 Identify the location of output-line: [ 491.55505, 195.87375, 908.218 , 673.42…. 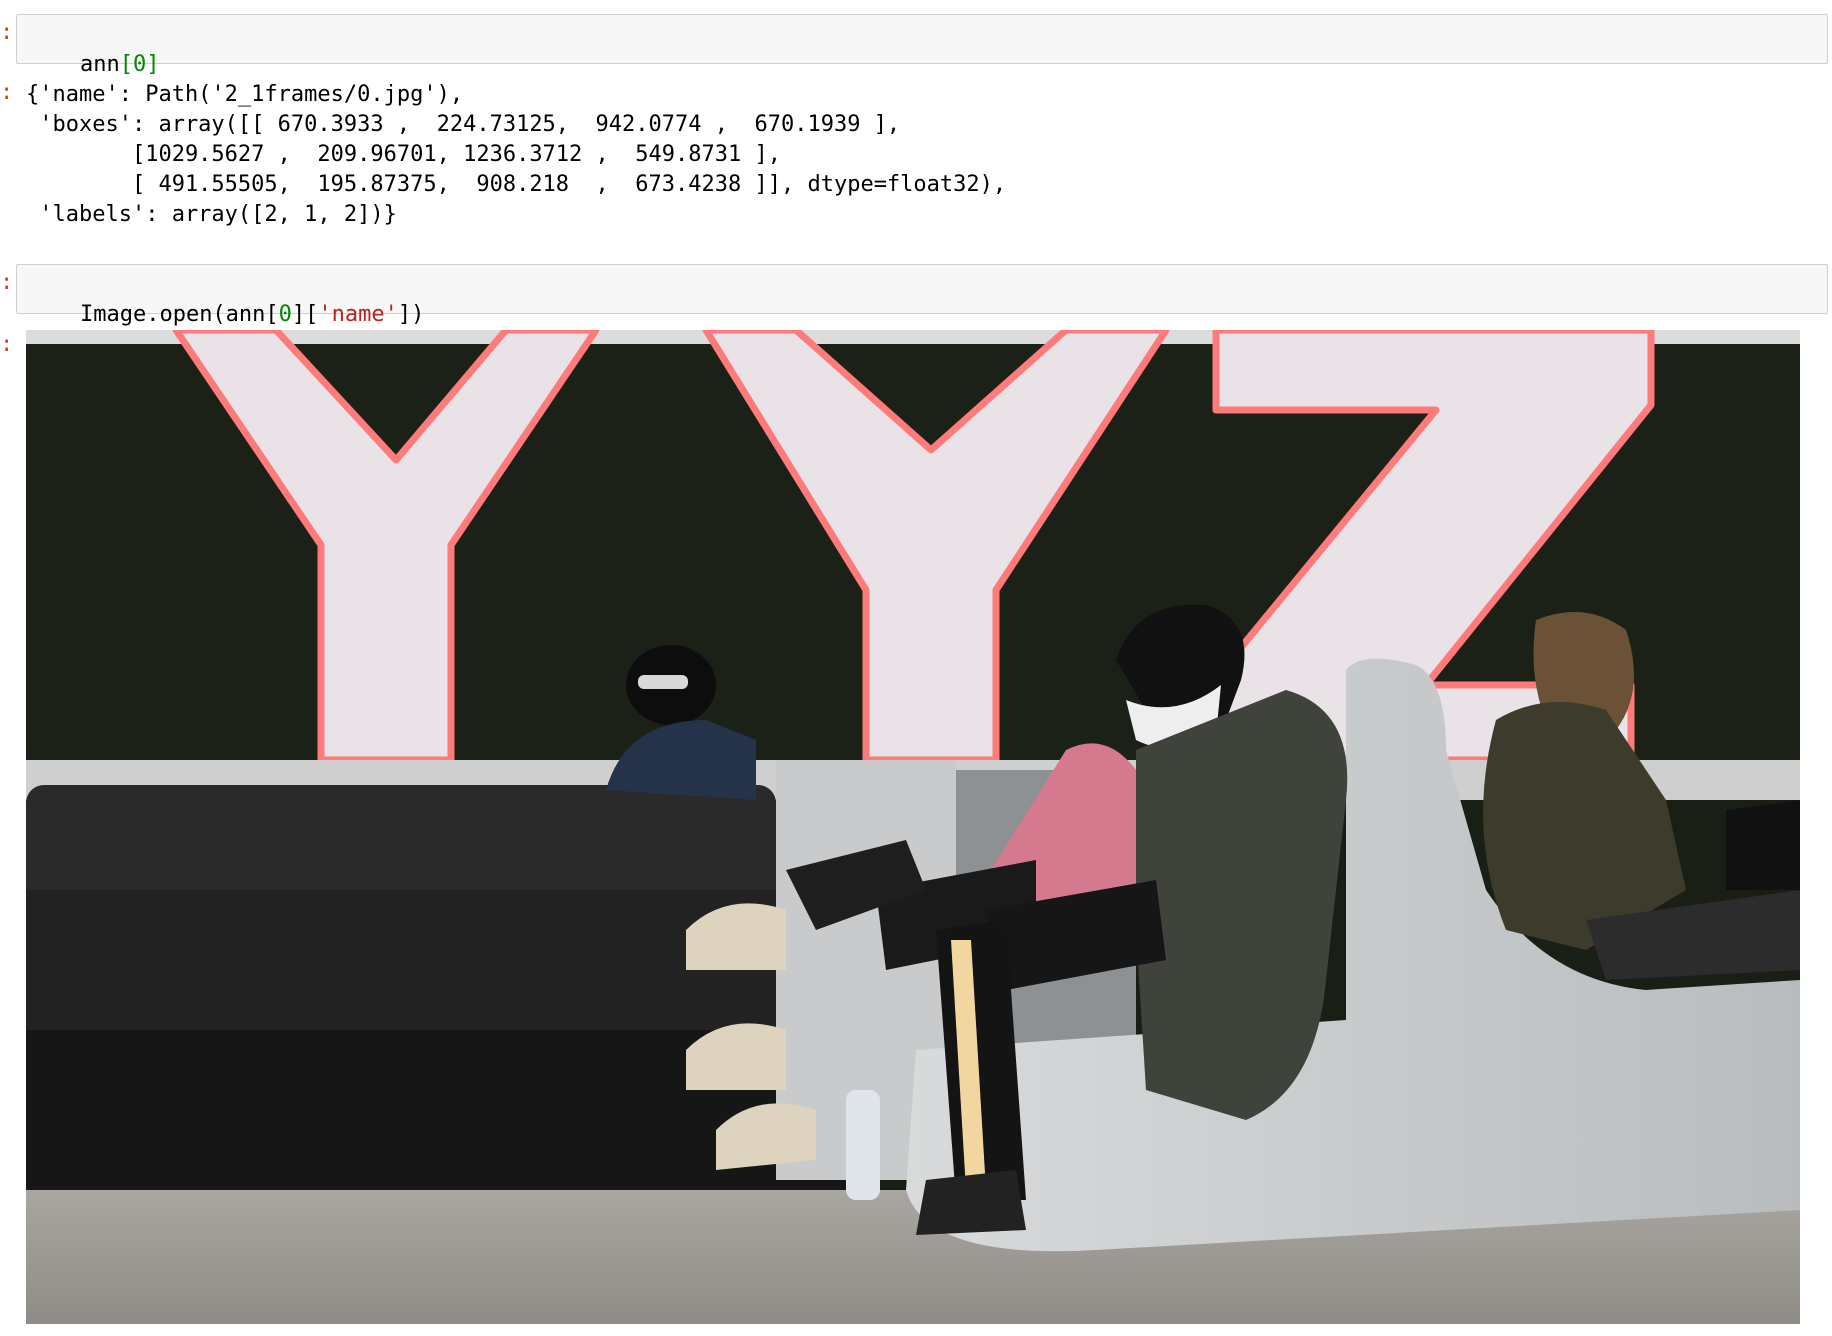
(516, 184).